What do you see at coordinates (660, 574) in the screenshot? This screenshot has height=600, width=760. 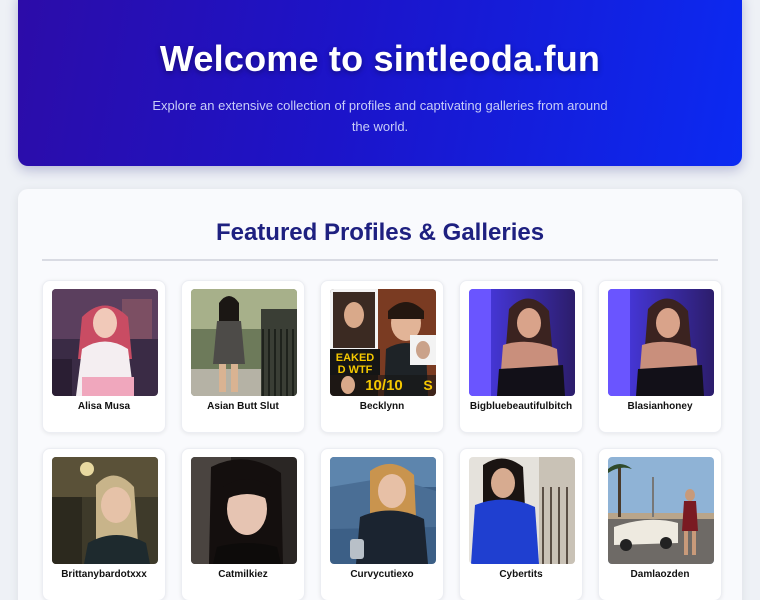 I see `profile-name: Damlaozden` at bounding box center [660, 574].